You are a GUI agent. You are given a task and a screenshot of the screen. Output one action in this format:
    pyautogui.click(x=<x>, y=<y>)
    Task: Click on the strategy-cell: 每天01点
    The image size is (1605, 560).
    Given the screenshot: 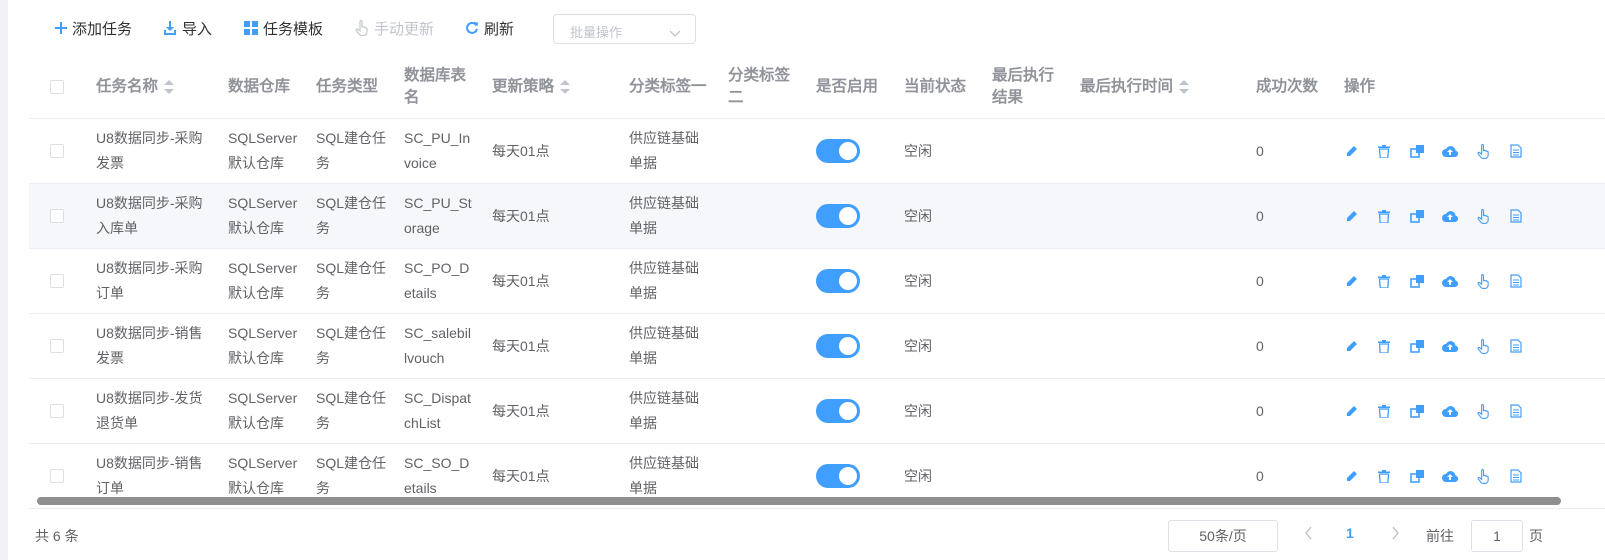 What is the action you would take?
    pyautogui.click(x=521, y=345)
    